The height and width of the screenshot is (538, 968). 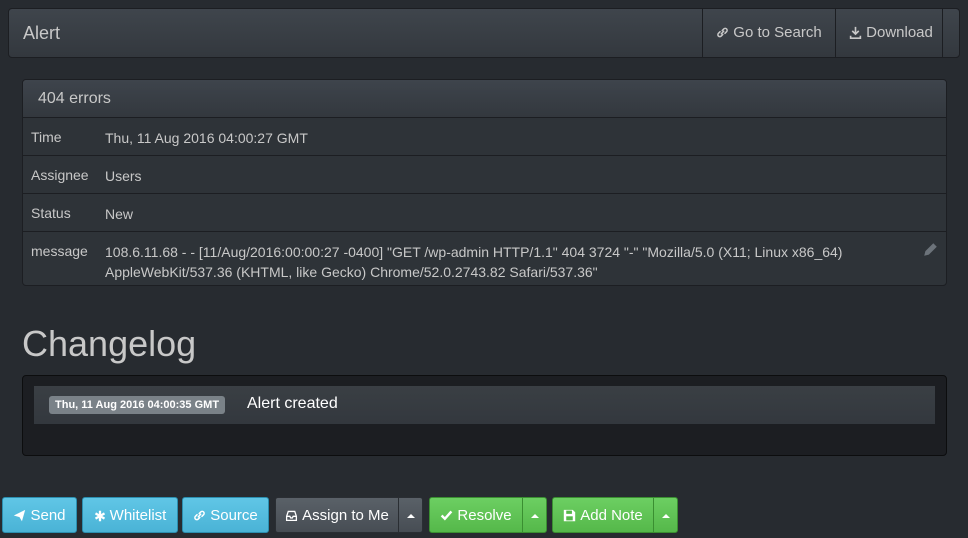 What do you see at coordinates (123, 176) in the screenshot?
I see `field-value: Users` at bounding box center [123, 176].